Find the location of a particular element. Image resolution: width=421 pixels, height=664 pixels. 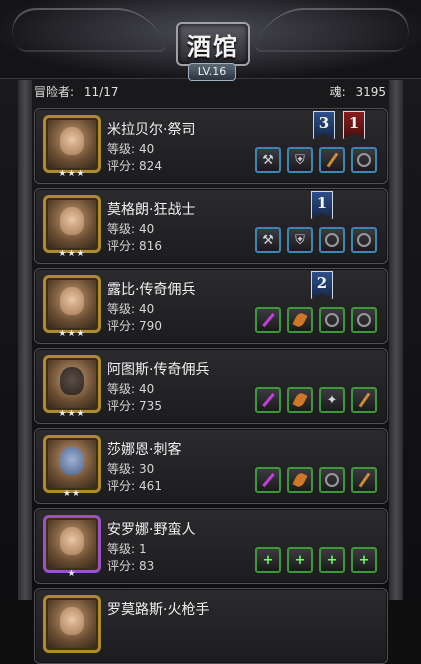

adventurer-card: ★★★ 阿图斯·传奇佣兵 等级: 40 评分: 735 ✦ is located at coordinates (211, 386).